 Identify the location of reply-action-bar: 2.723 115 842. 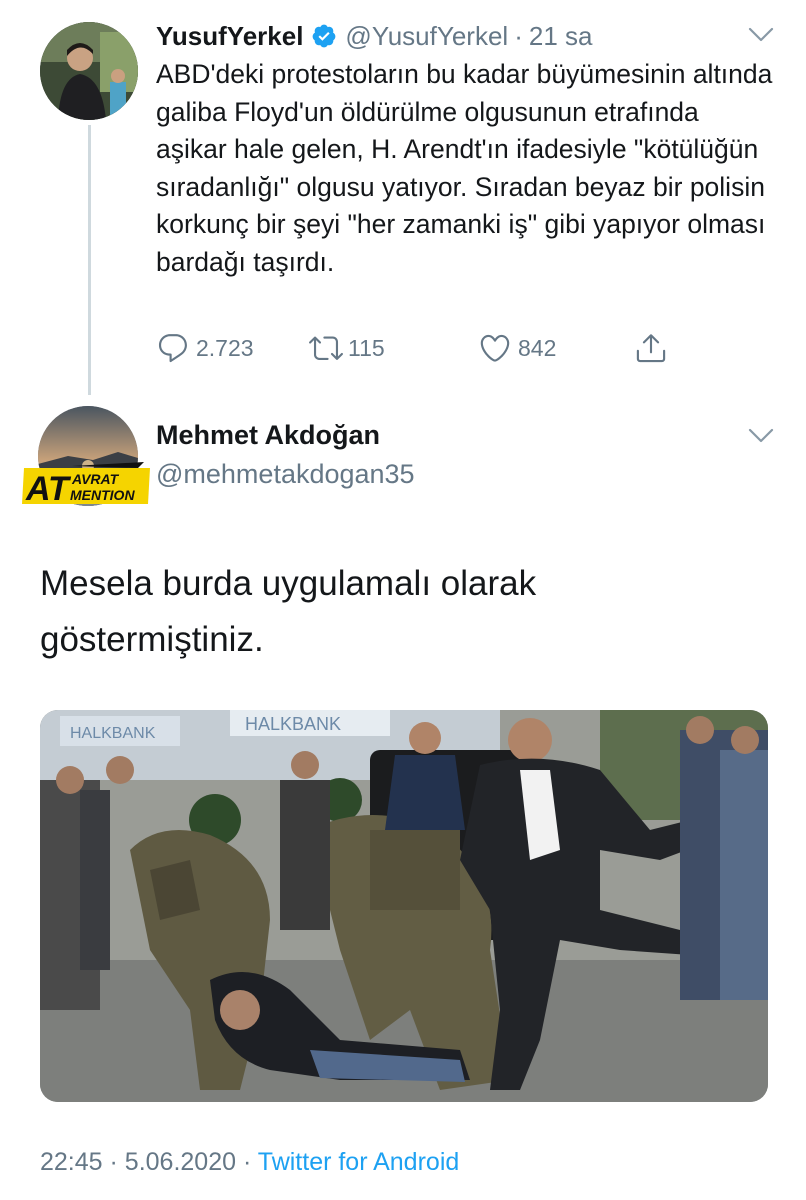
(416, 348).